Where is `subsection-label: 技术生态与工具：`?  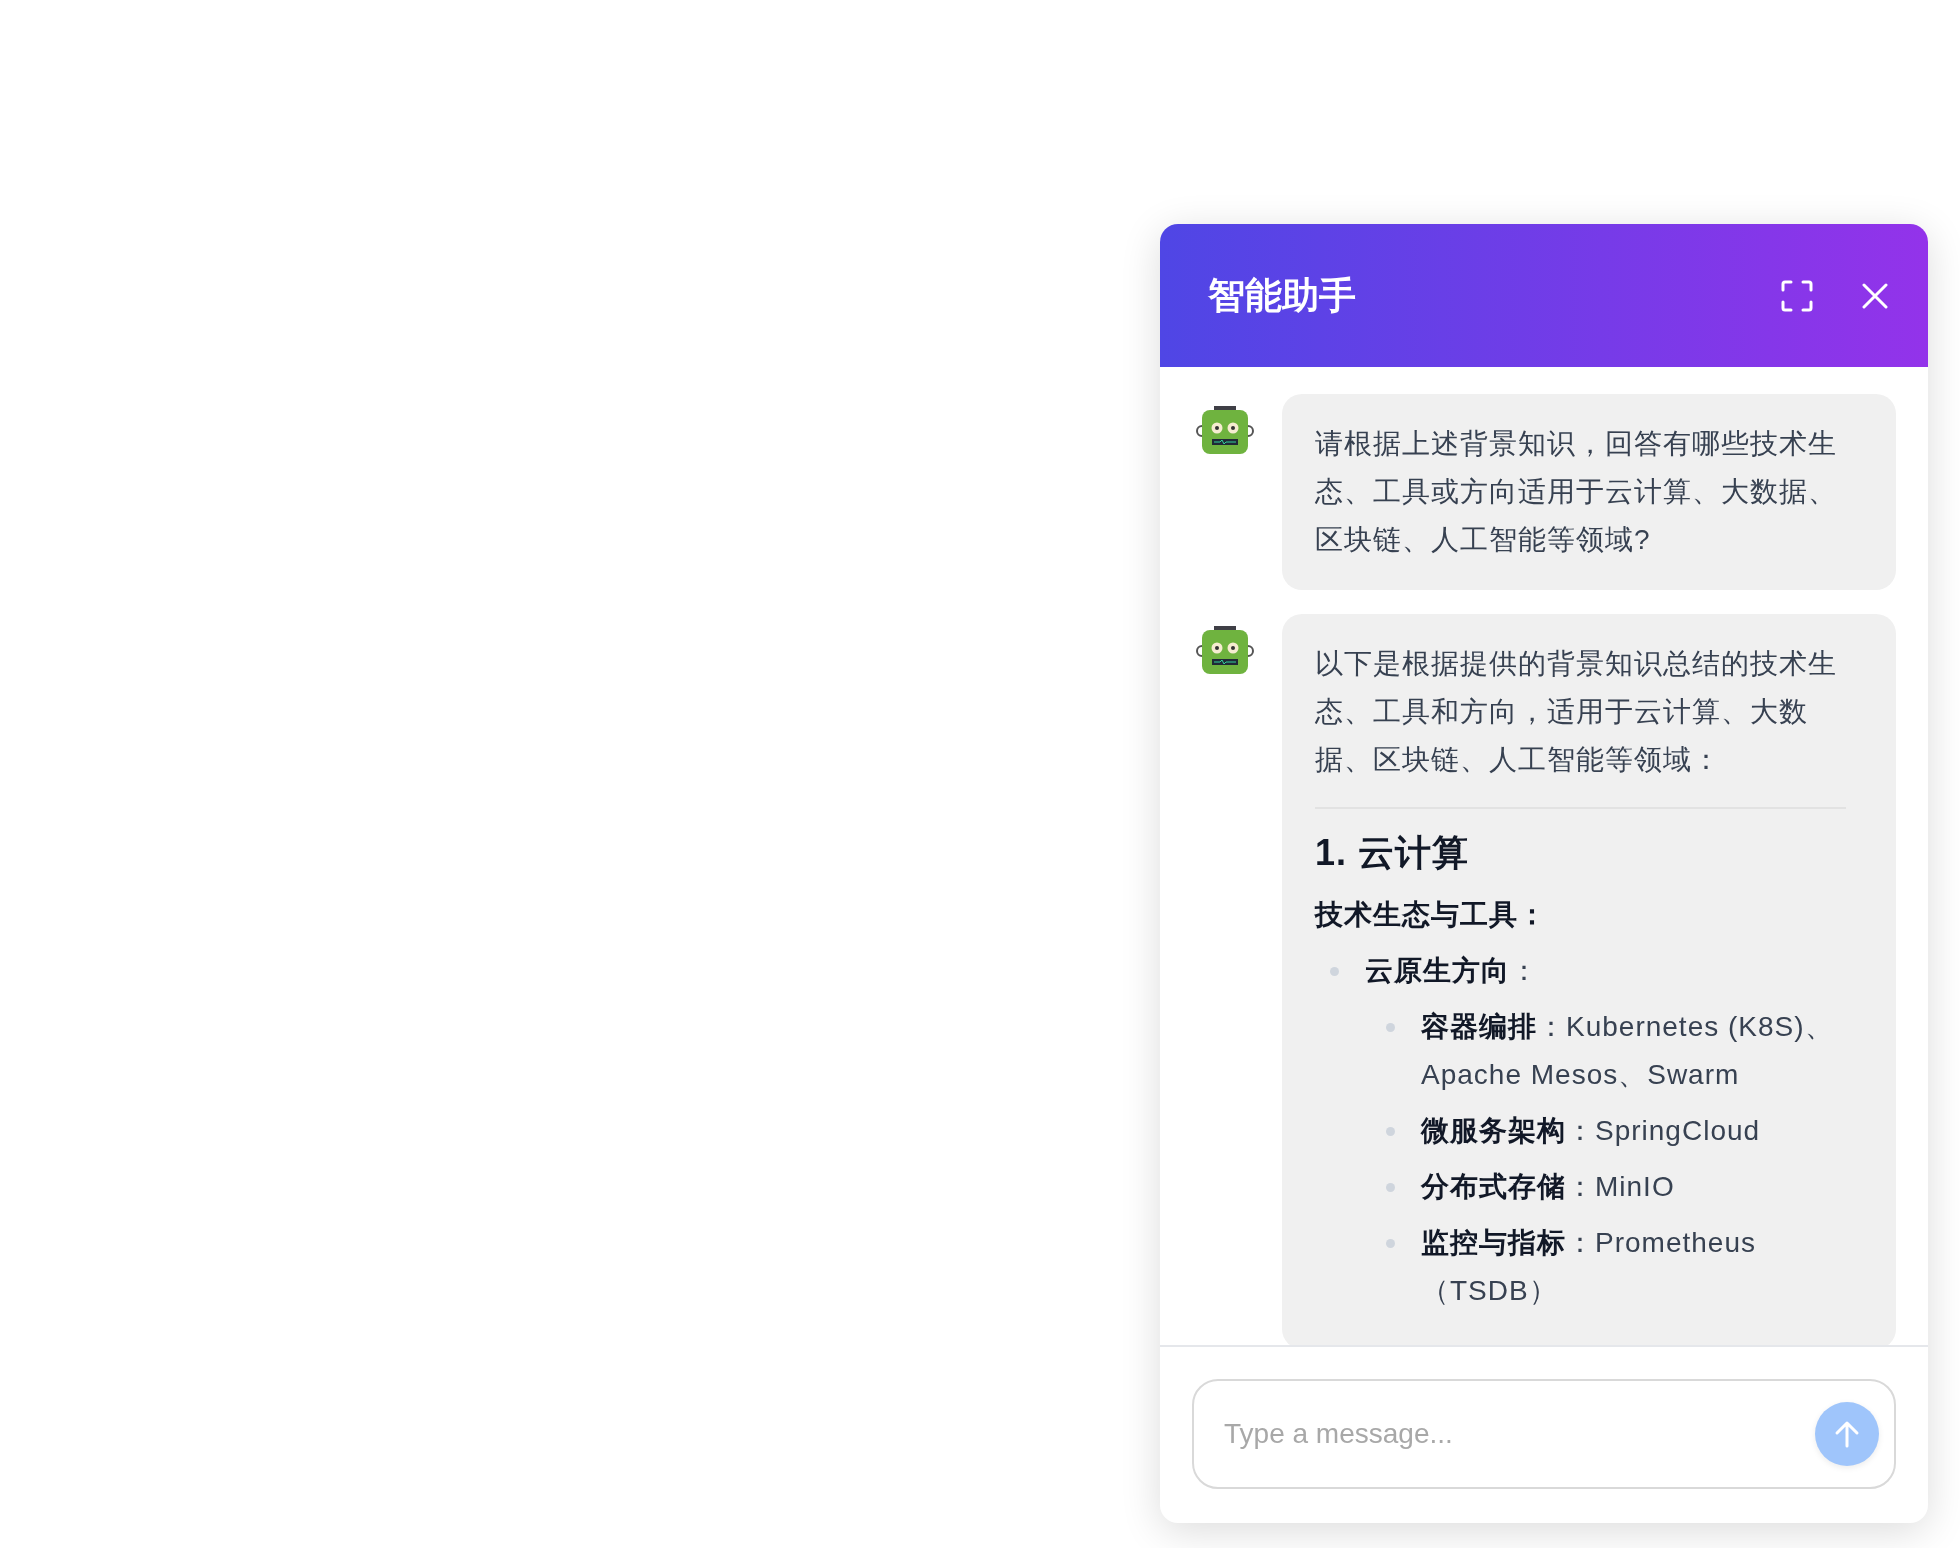 subsection-label: 技术生态与工具： is located at coordinates (1431, 915).